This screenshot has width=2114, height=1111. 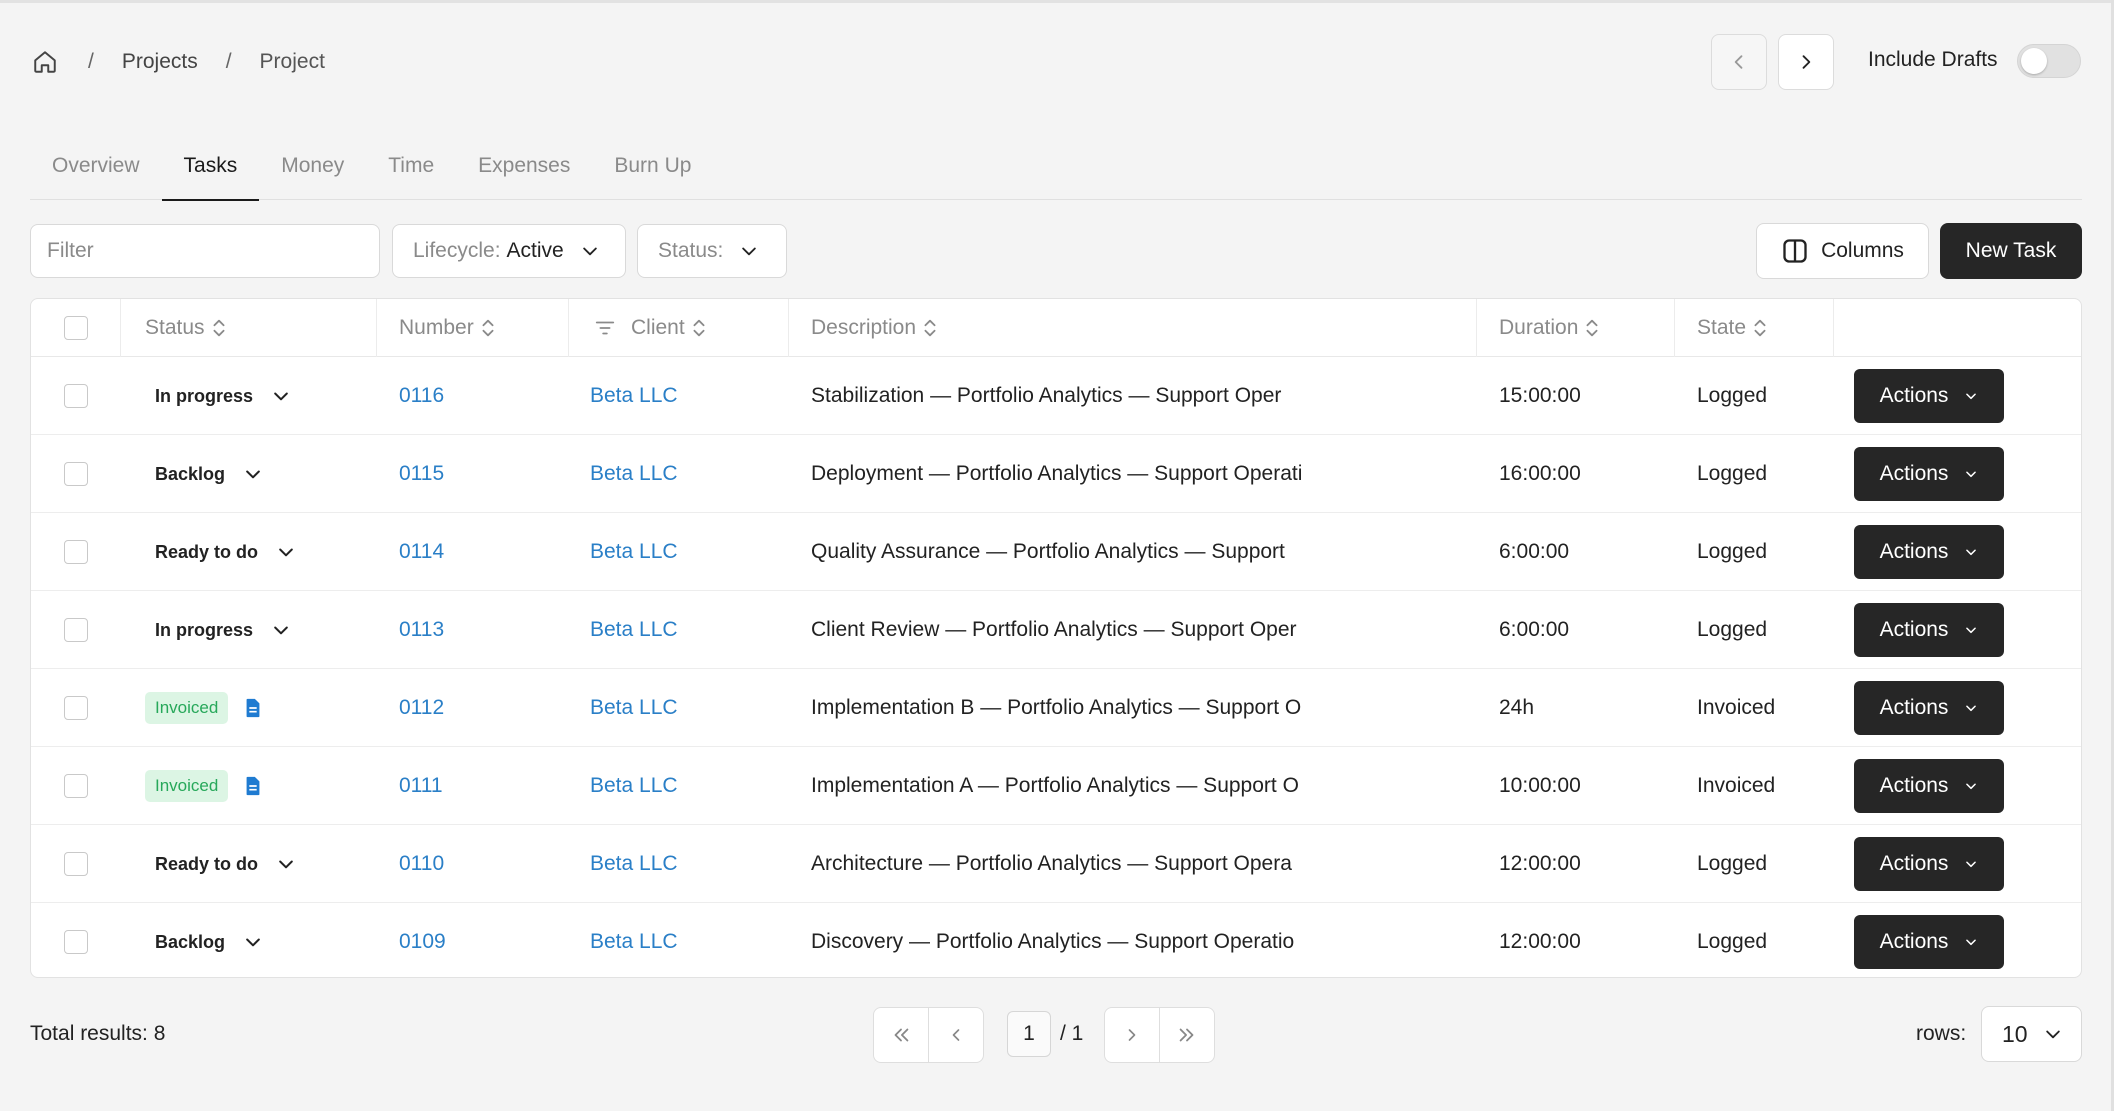 What do you see at coordinates (312, 170) in the screenshot?
I see `tab-money: Money` at bounding box center [312, 170].